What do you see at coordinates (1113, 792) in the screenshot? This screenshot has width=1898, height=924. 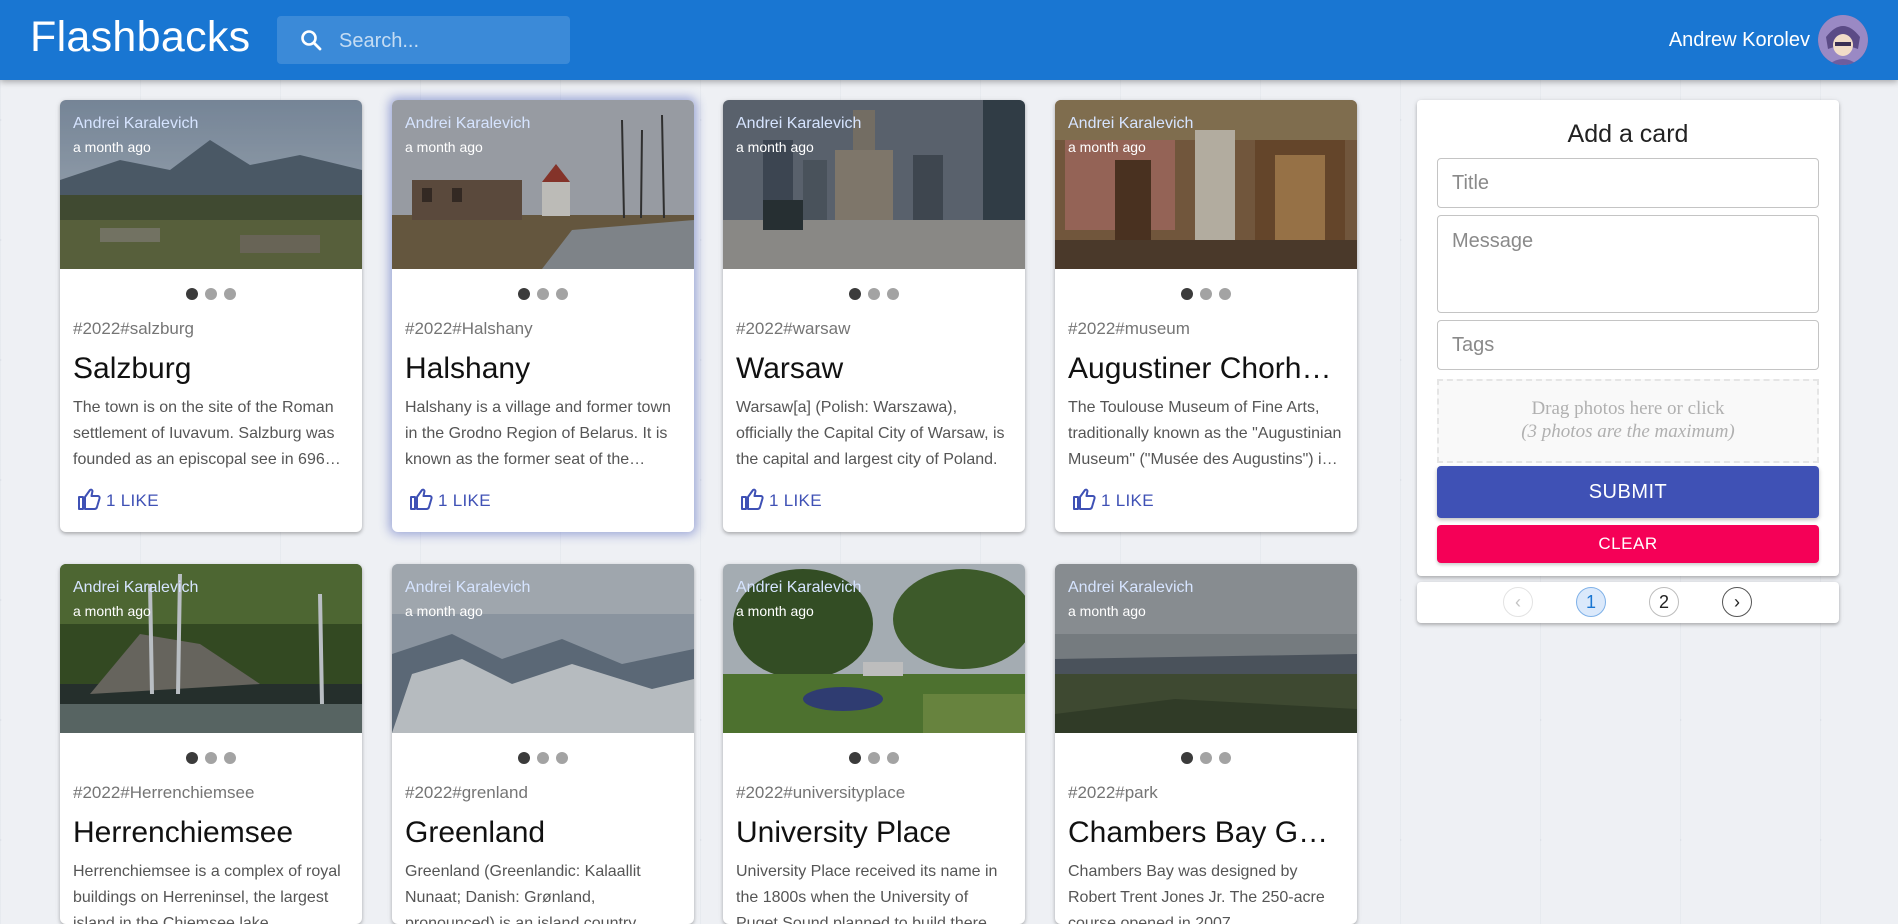 I see `card-tags: #2022#park` at bounding box center [1113, 792].